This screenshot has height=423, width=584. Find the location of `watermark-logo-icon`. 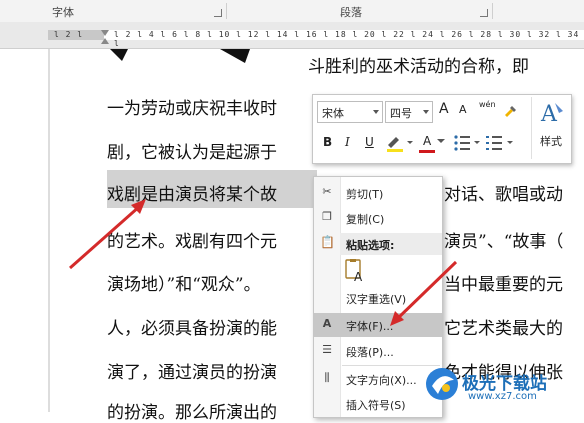

watermark-logo-icon is located at coordinates (442, 384).